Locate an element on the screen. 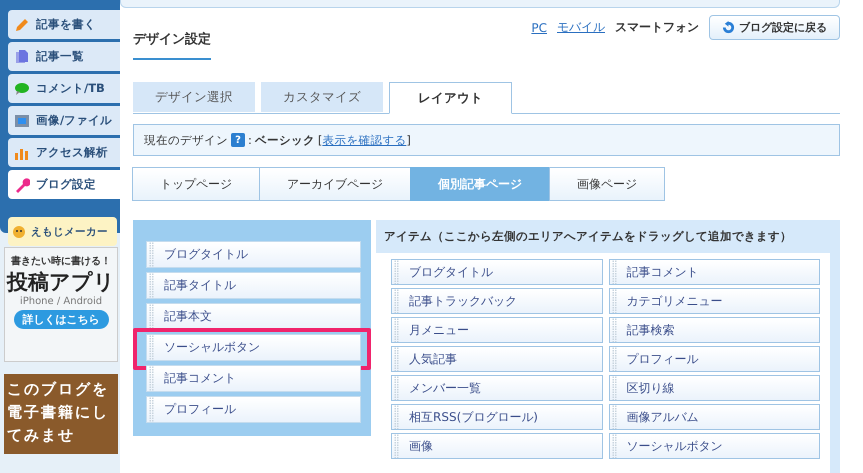  layout-item: 記事本文 is located at coordinates (253, 316).